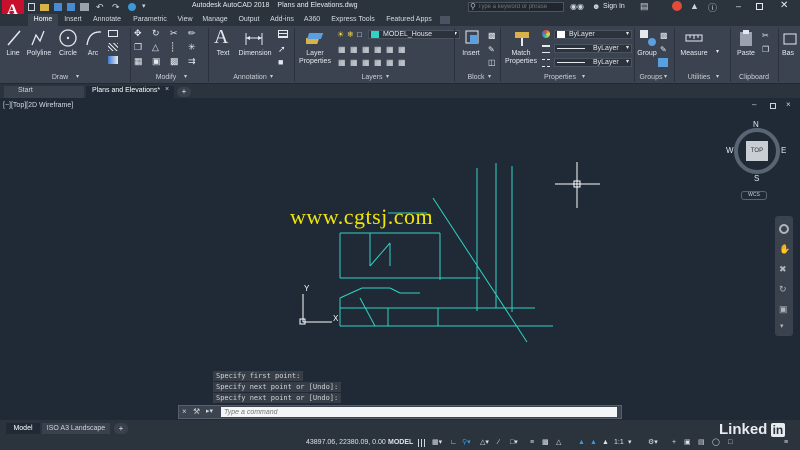 Image resolution: width=800 pixels, height=450 pixels. I want to click on isolate-objects-icon: ◯, so click(716, 443).